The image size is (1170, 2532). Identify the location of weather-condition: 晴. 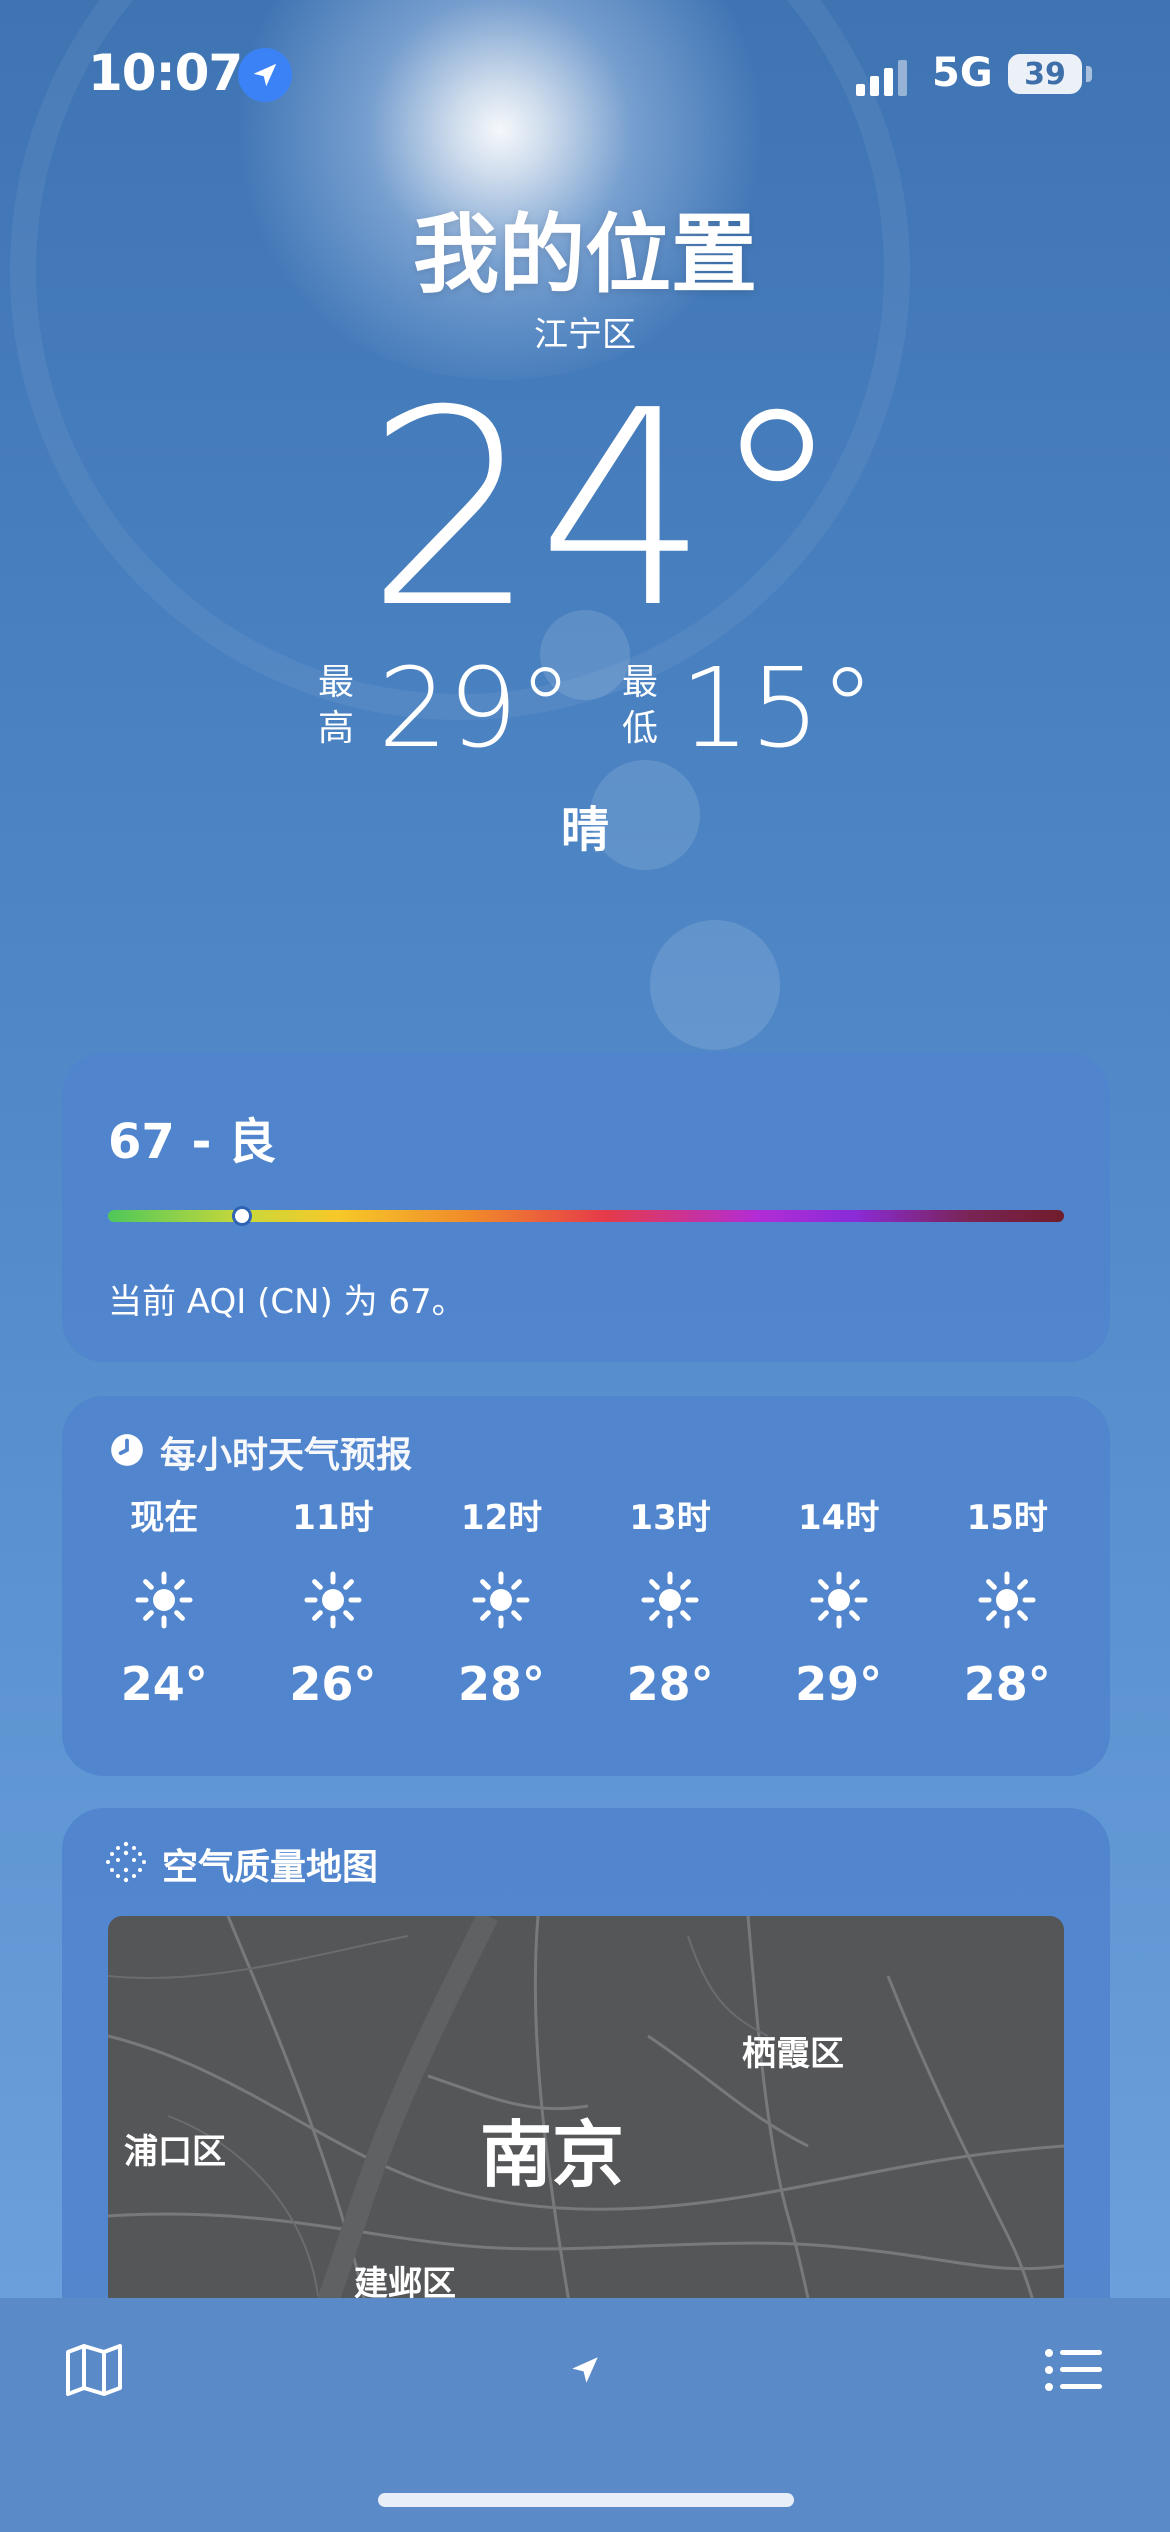
(584, 830).